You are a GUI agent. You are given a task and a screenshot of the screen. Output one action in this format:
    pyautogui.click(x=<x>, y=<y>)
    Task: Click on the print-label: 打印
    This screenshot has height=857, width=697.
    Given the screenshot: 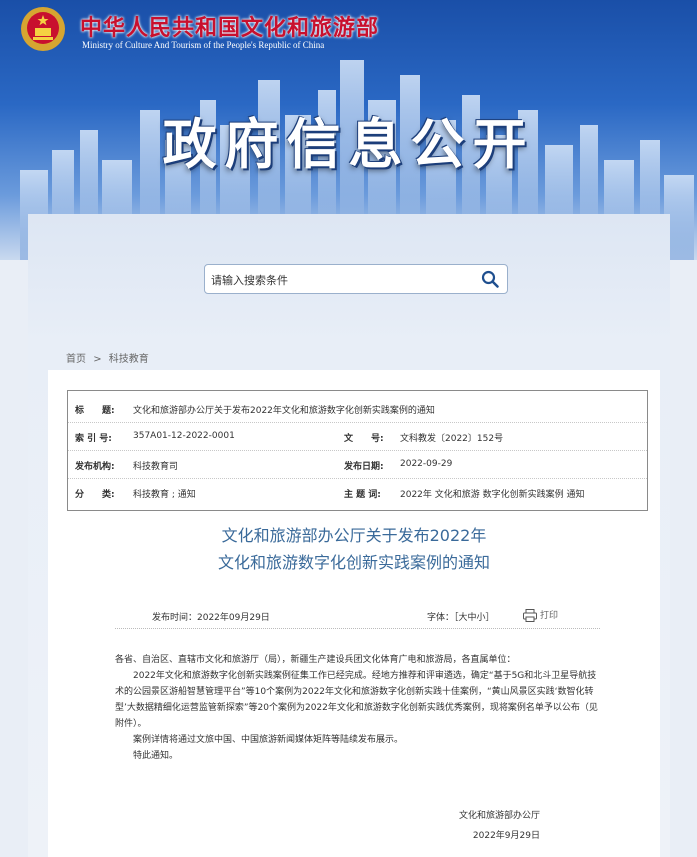 What is the action you would take?
    pyautogui.click(x=549, y=616)
    